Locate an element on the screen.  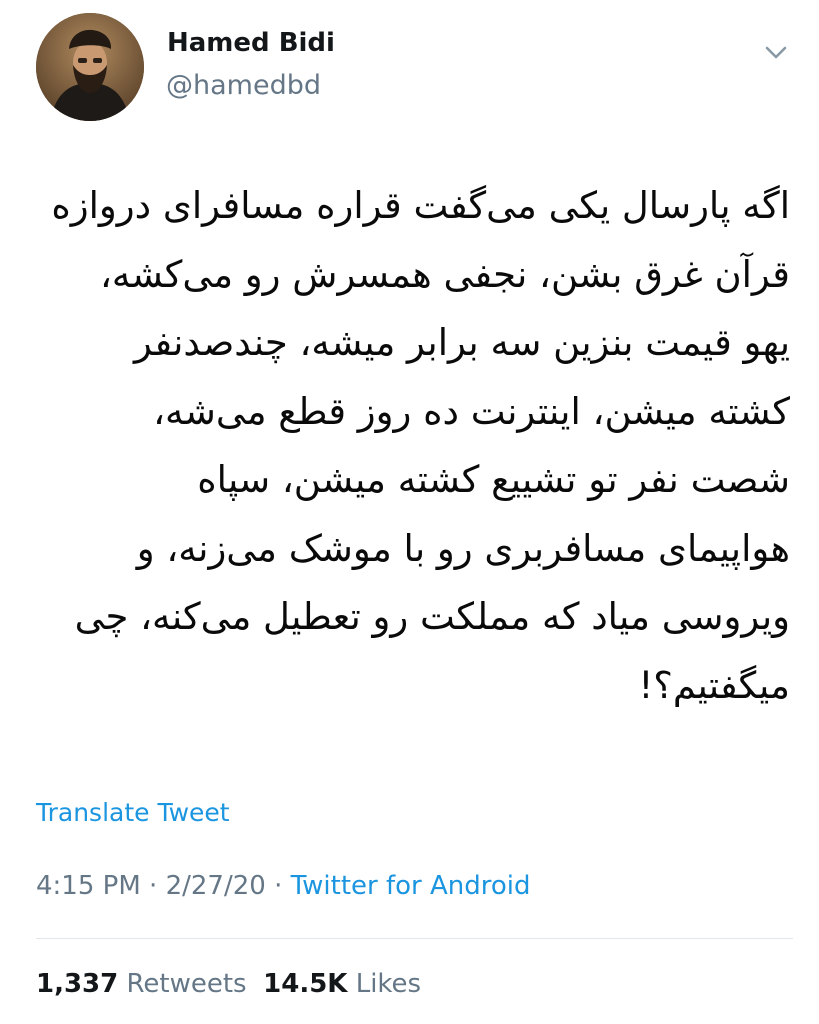
tweet-time: 4:15 PM is located at coordinates (88, 886).